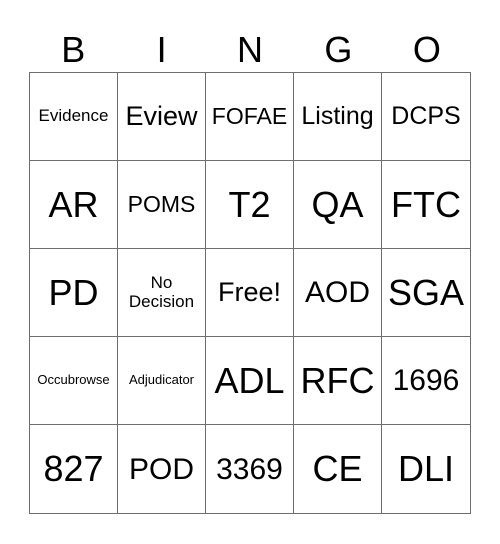  I want to click on bingo-cell: QA, so click(338, 205).